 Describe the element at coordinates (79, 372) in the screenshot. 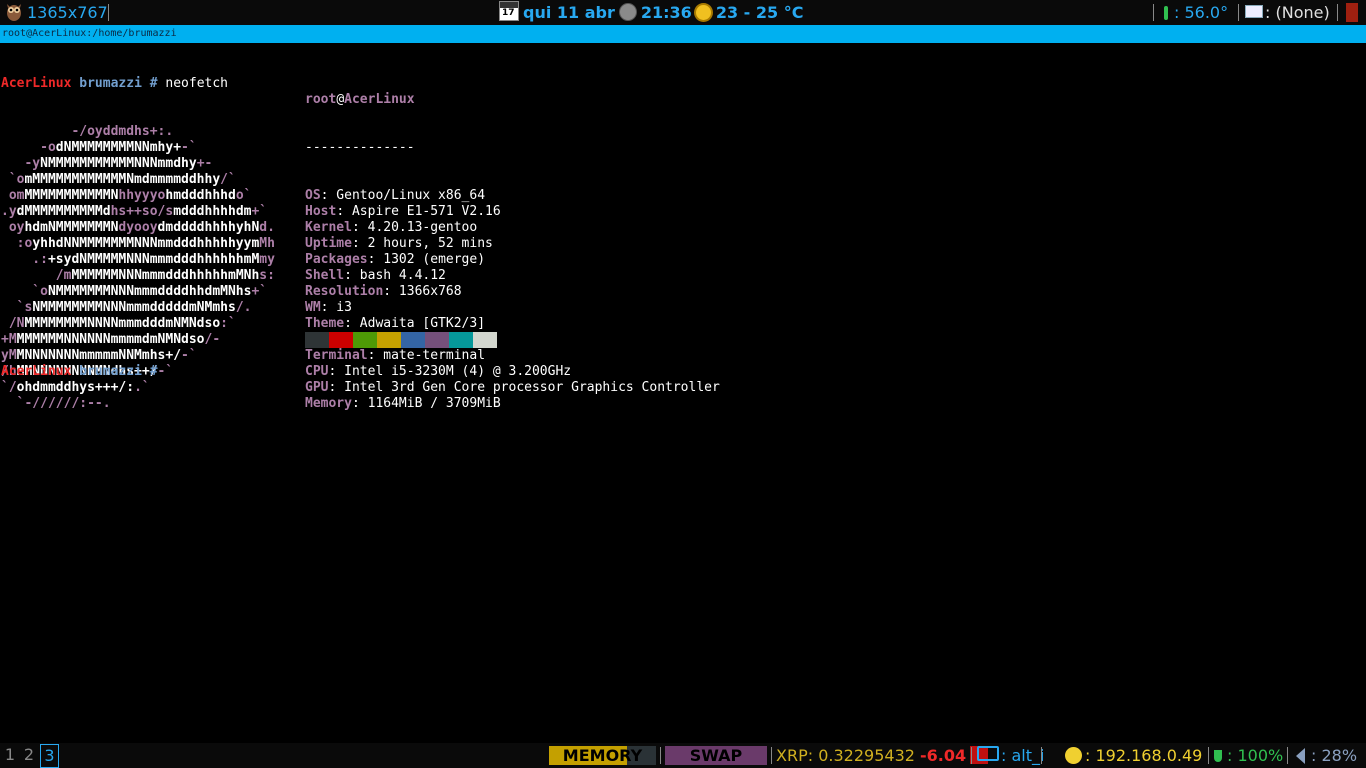

I see `prompt-line-2: AcerLinux brumazzi #` at that location.